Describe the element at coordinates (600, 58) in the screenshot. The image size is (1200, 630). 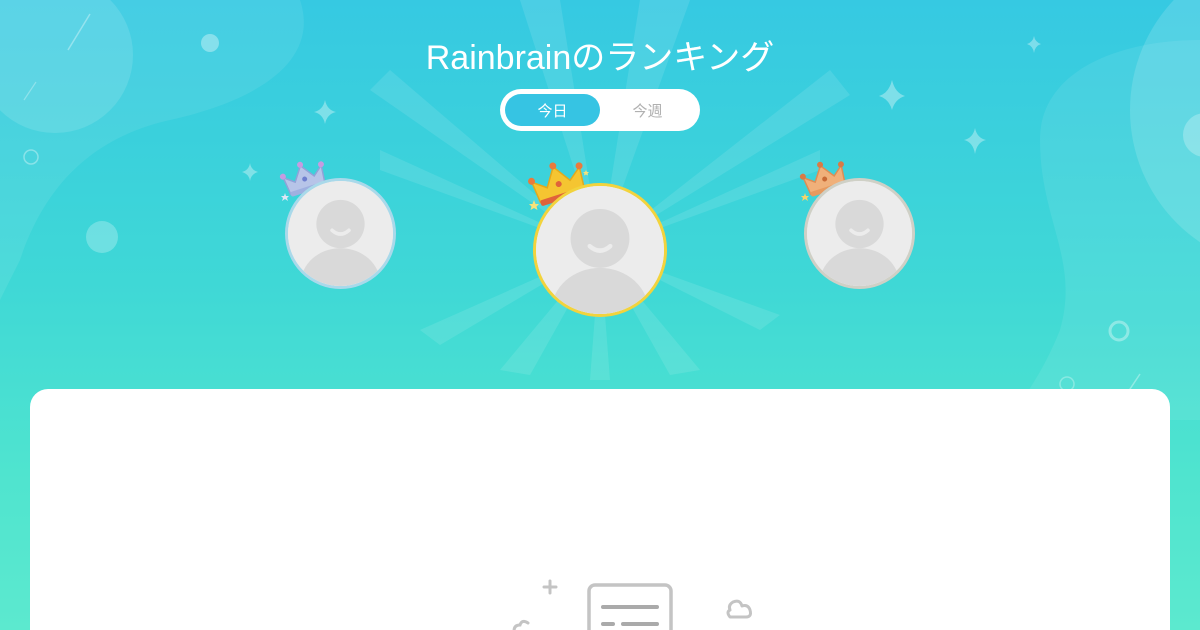
I see `page-title: Rainbrainのランキング` at that location.